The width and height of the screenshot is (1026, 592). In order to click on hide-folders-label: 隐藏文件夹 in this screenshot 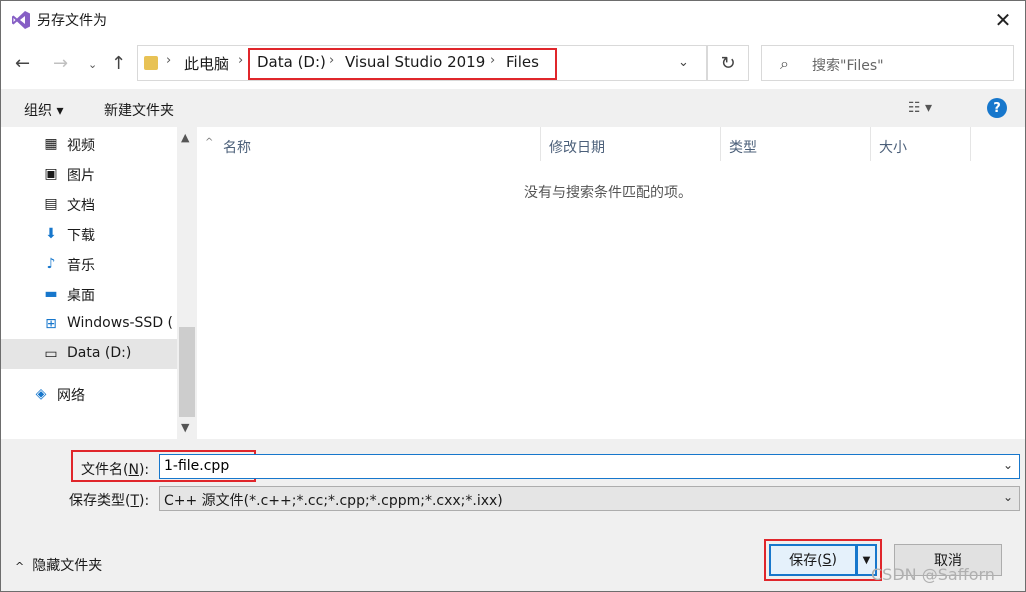, I will do `click(67, 566)`.